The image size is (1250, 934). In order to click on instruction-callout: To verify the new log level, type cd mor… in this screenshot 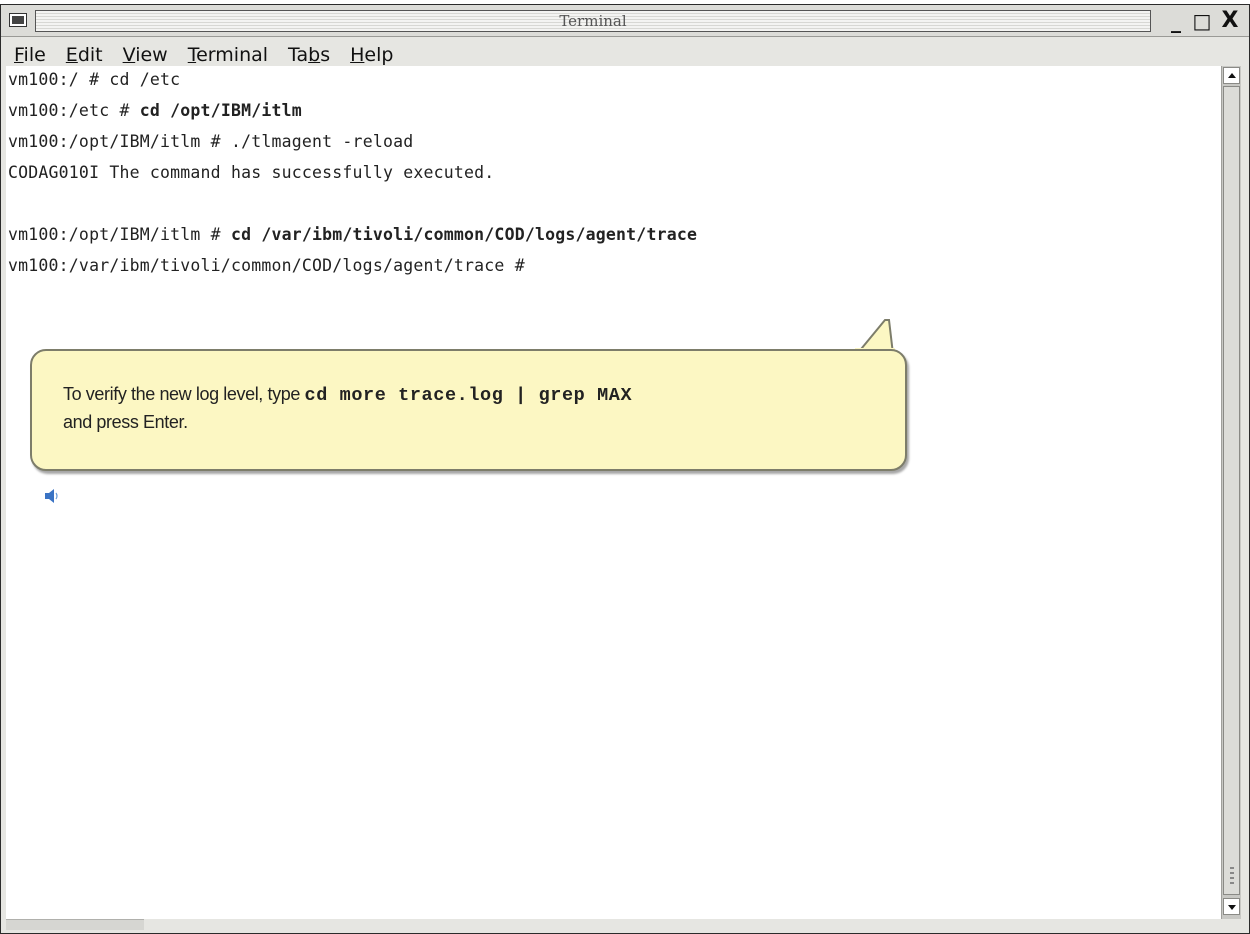, I will do `click(468, 410)`.